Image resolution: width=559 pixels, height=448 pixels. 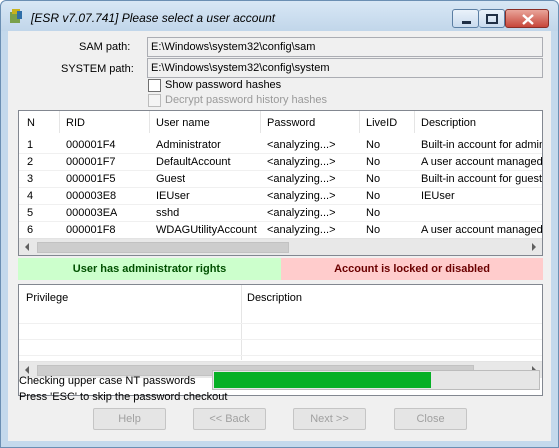 I want to click on cell-description: IEUser, so click(x=438, y=196).